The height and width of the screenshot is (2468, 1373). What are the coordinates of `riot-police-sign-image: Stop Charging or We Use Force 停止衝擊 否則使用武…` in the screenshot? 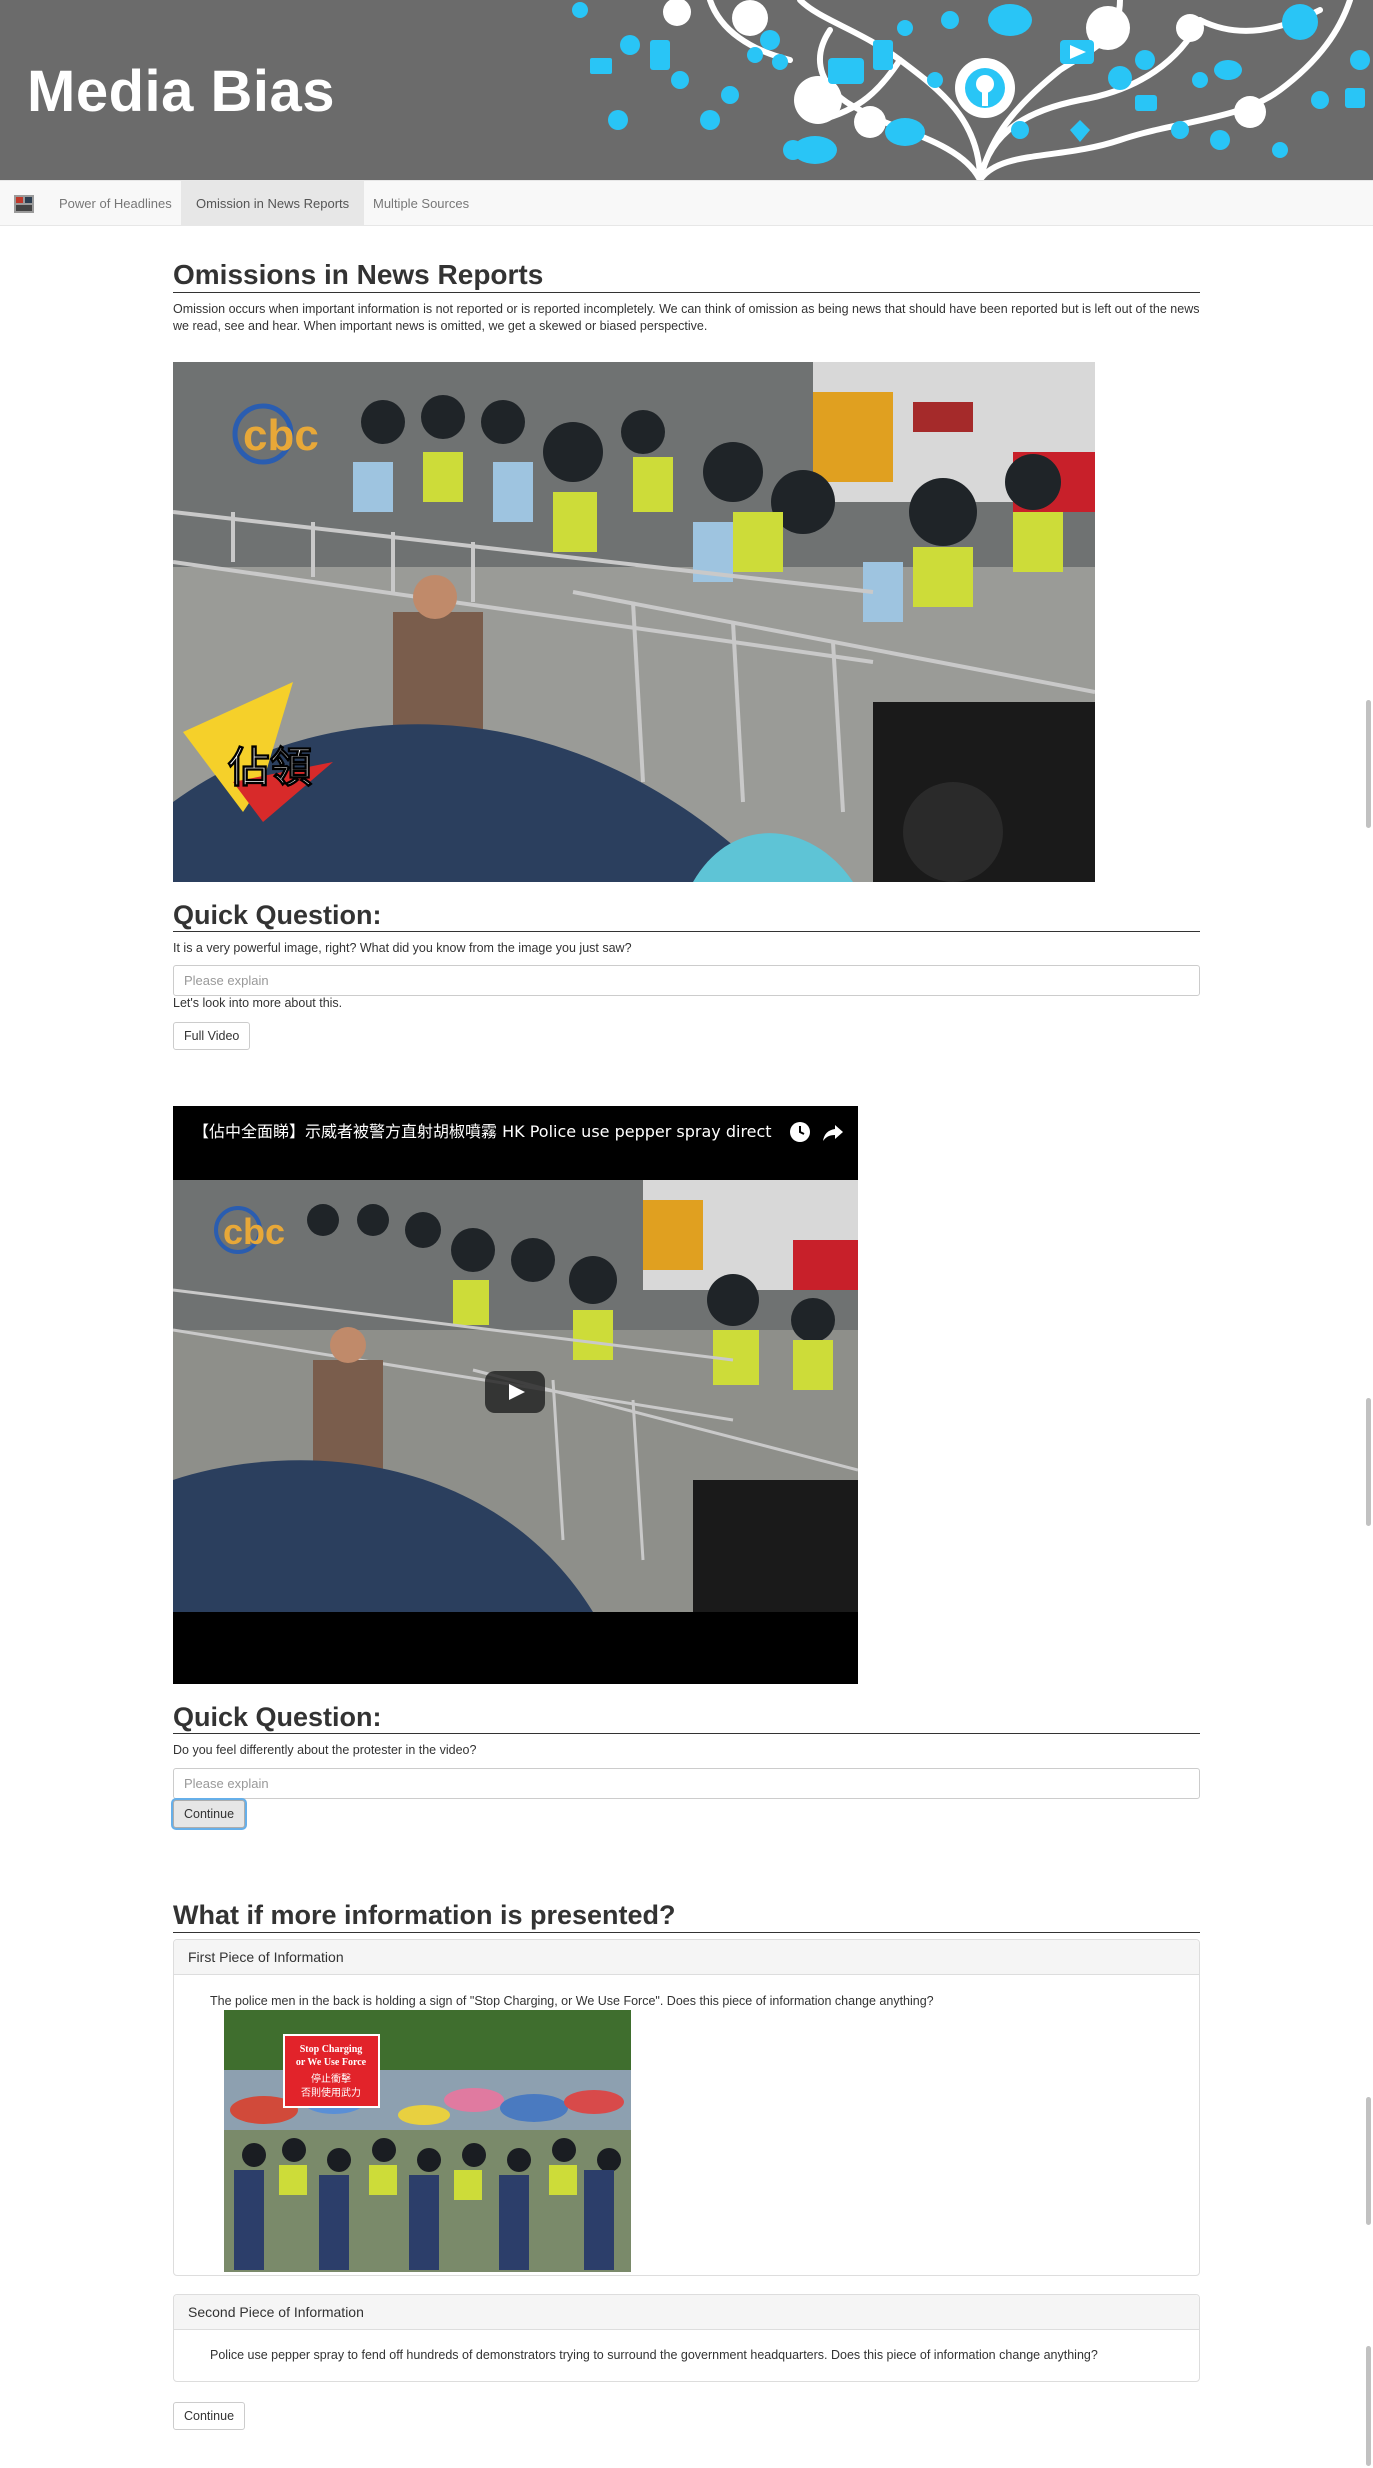 It's located at (427, 2141).